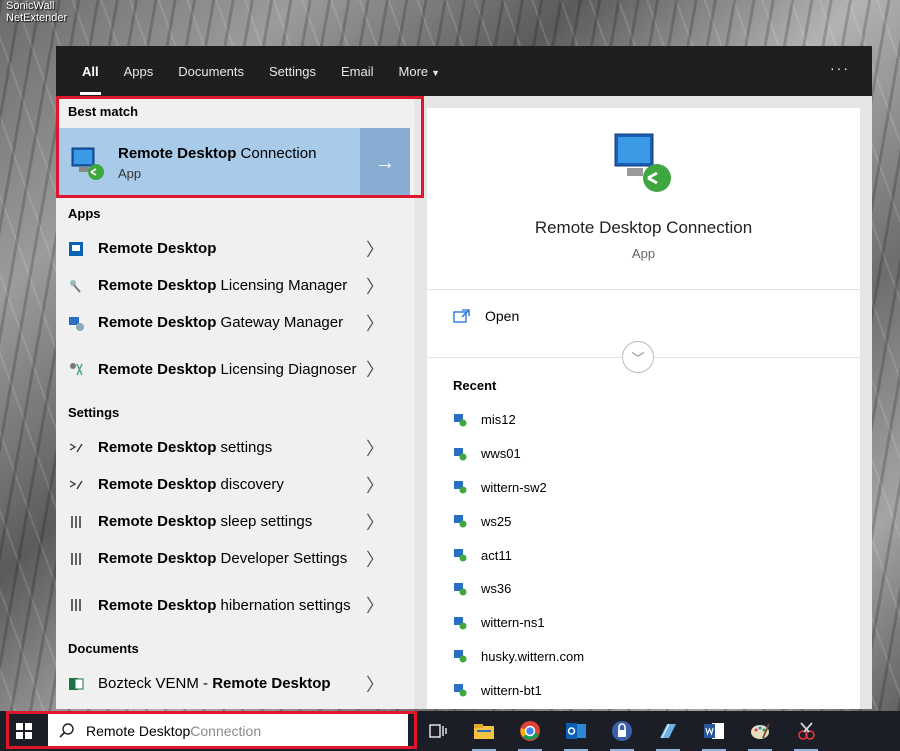 This screenshot has width=900, height=751. I want to click on recent-item-label: act11, so click(496, 555).